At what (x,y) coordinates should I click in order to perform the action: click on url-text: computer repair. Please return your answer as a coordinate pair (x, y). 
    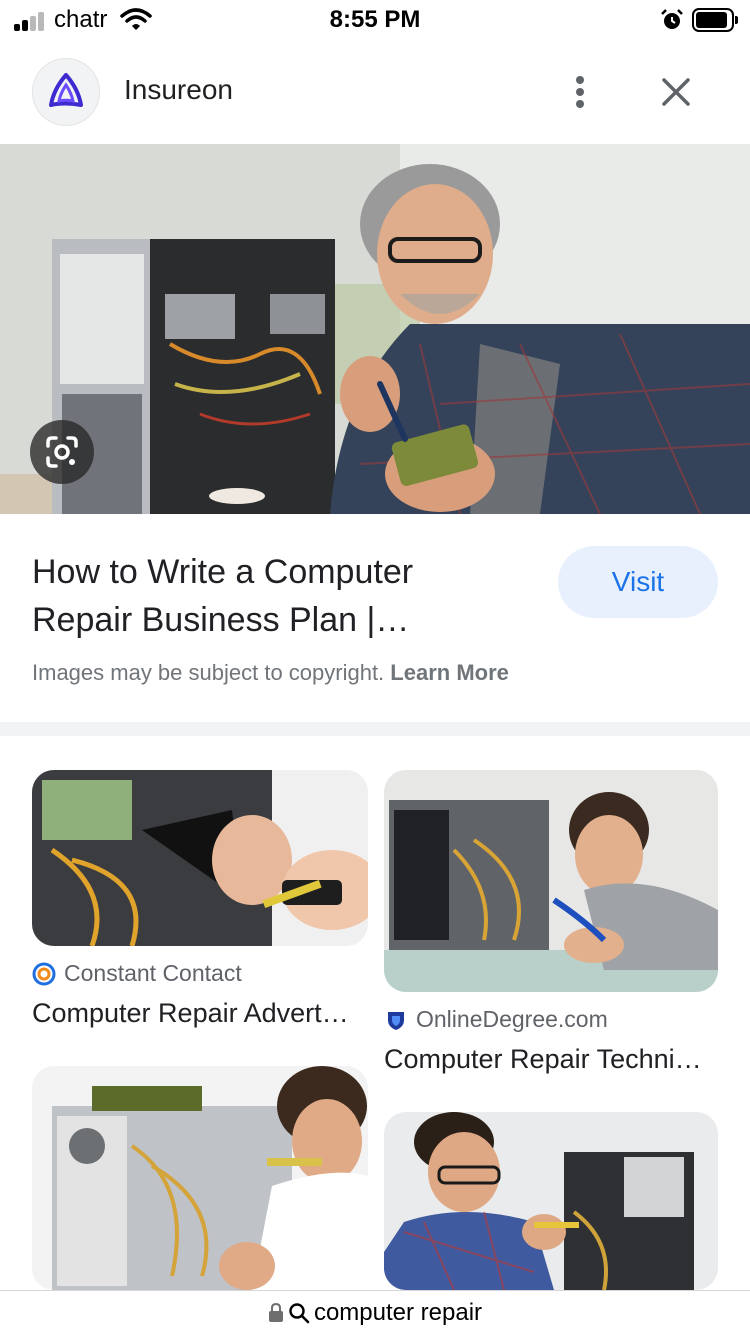
    Looking at the image, I should click on (398, 1312).